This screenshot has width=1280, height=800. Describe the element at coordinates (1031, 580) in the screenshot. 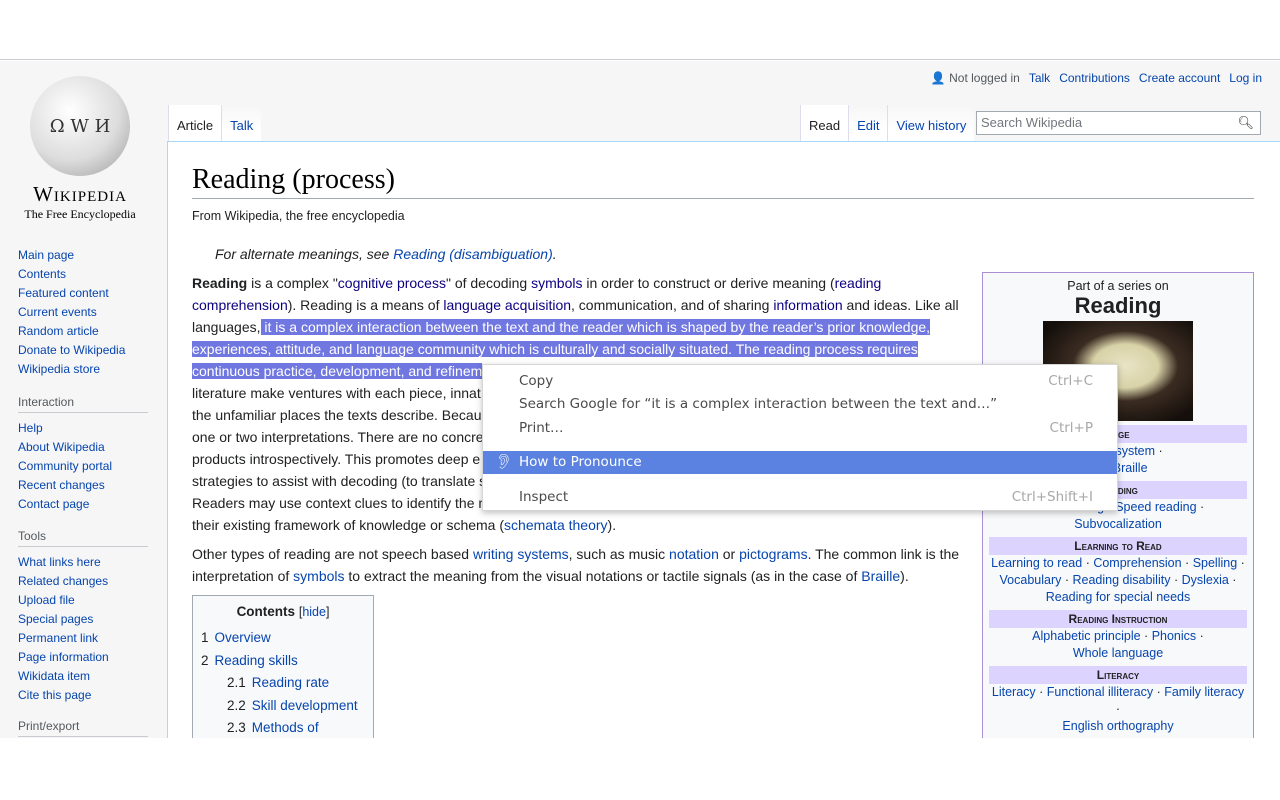

I see `infobox-link: Vocabulary` at that location.